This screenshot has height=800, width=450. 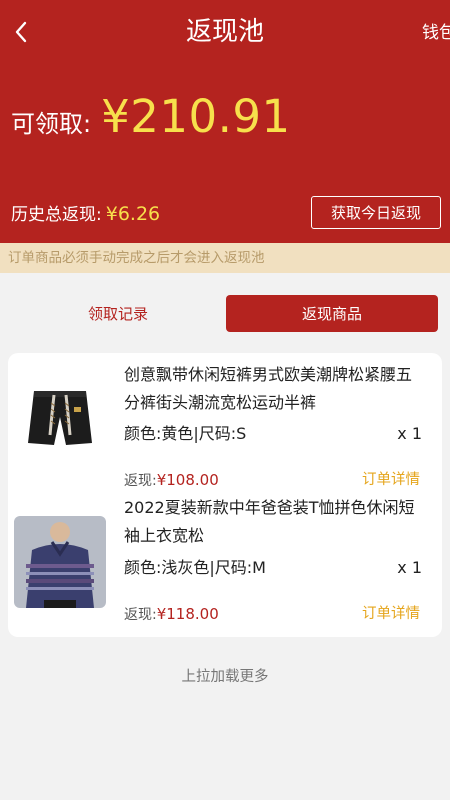 What do you see at coordinates (187, 614) in the screenshot?
I see `rebate-value: ¥118.00` at bounding box center [187, 614].